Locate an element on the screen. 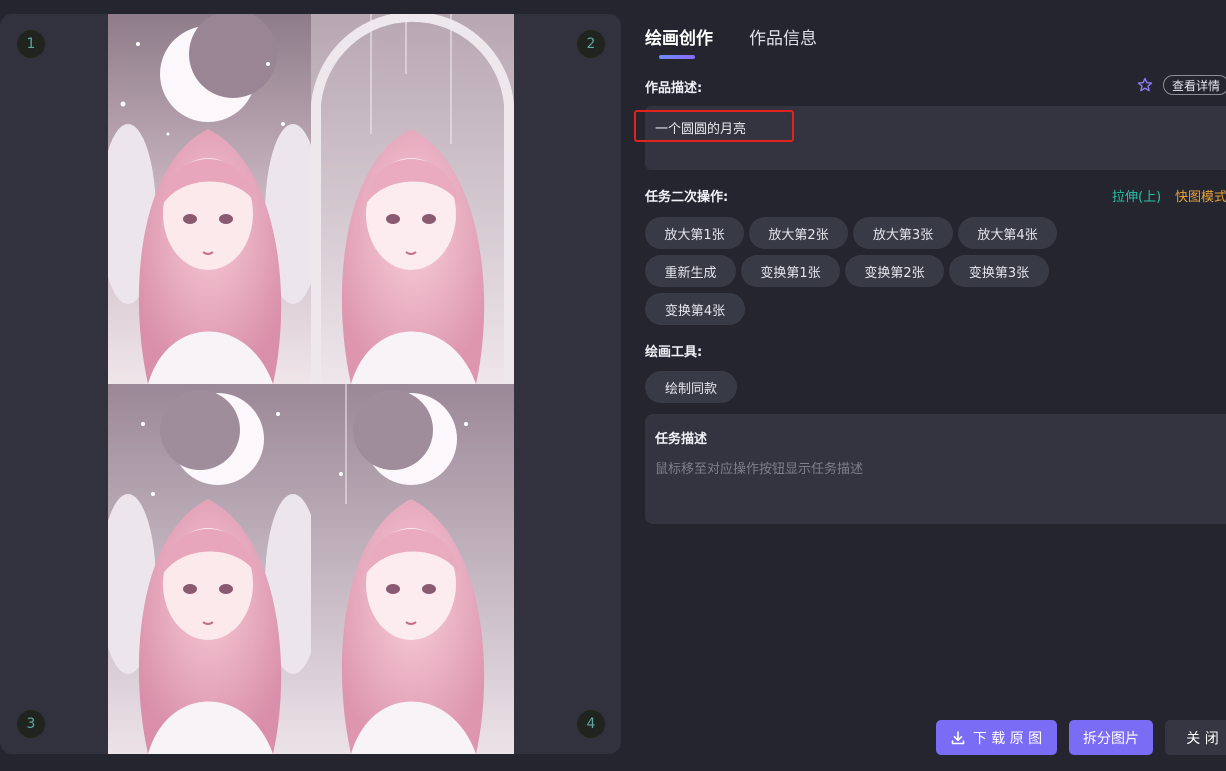  tab-drawing-creation: 绘画创作 is located at coordinates (679, 41).